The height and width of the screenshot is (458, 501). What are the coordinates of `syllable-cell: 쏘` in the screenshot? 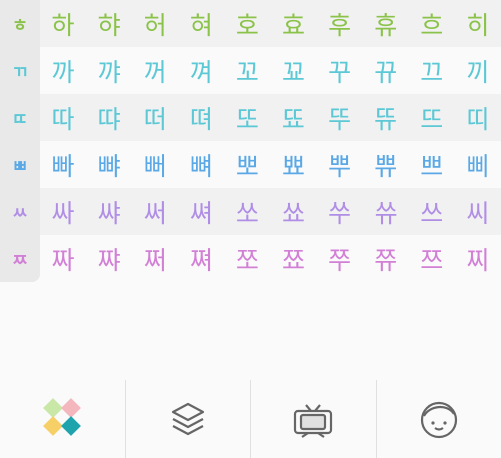 It's located at (247, 211).